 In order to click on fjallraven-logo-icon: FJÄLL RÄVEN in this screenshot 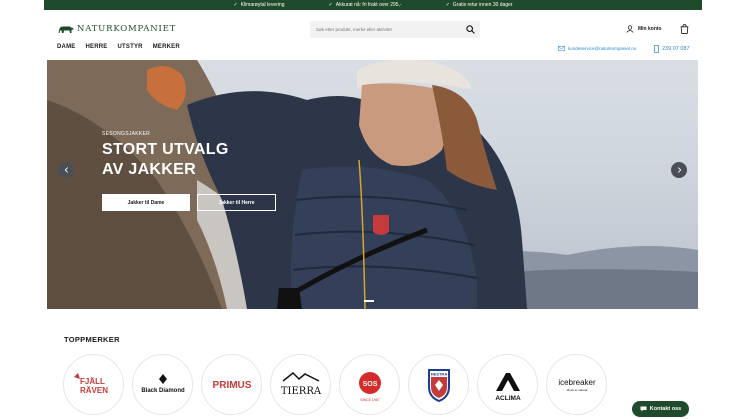, I will do `click(90, 383)`.